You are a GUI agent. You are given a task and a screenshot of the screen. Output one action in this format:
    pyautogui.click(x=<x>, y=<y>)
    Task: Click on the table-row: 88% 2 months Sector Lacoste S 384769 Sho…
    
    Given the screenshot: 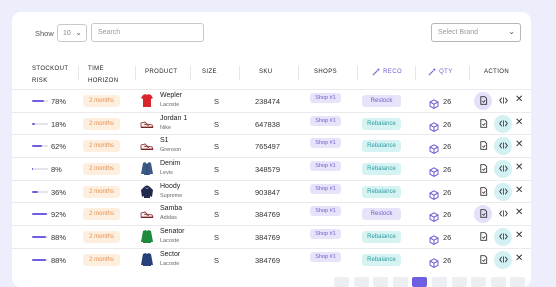 What is the action you would take?
    pyautogui.click(x=271, y=259)
    